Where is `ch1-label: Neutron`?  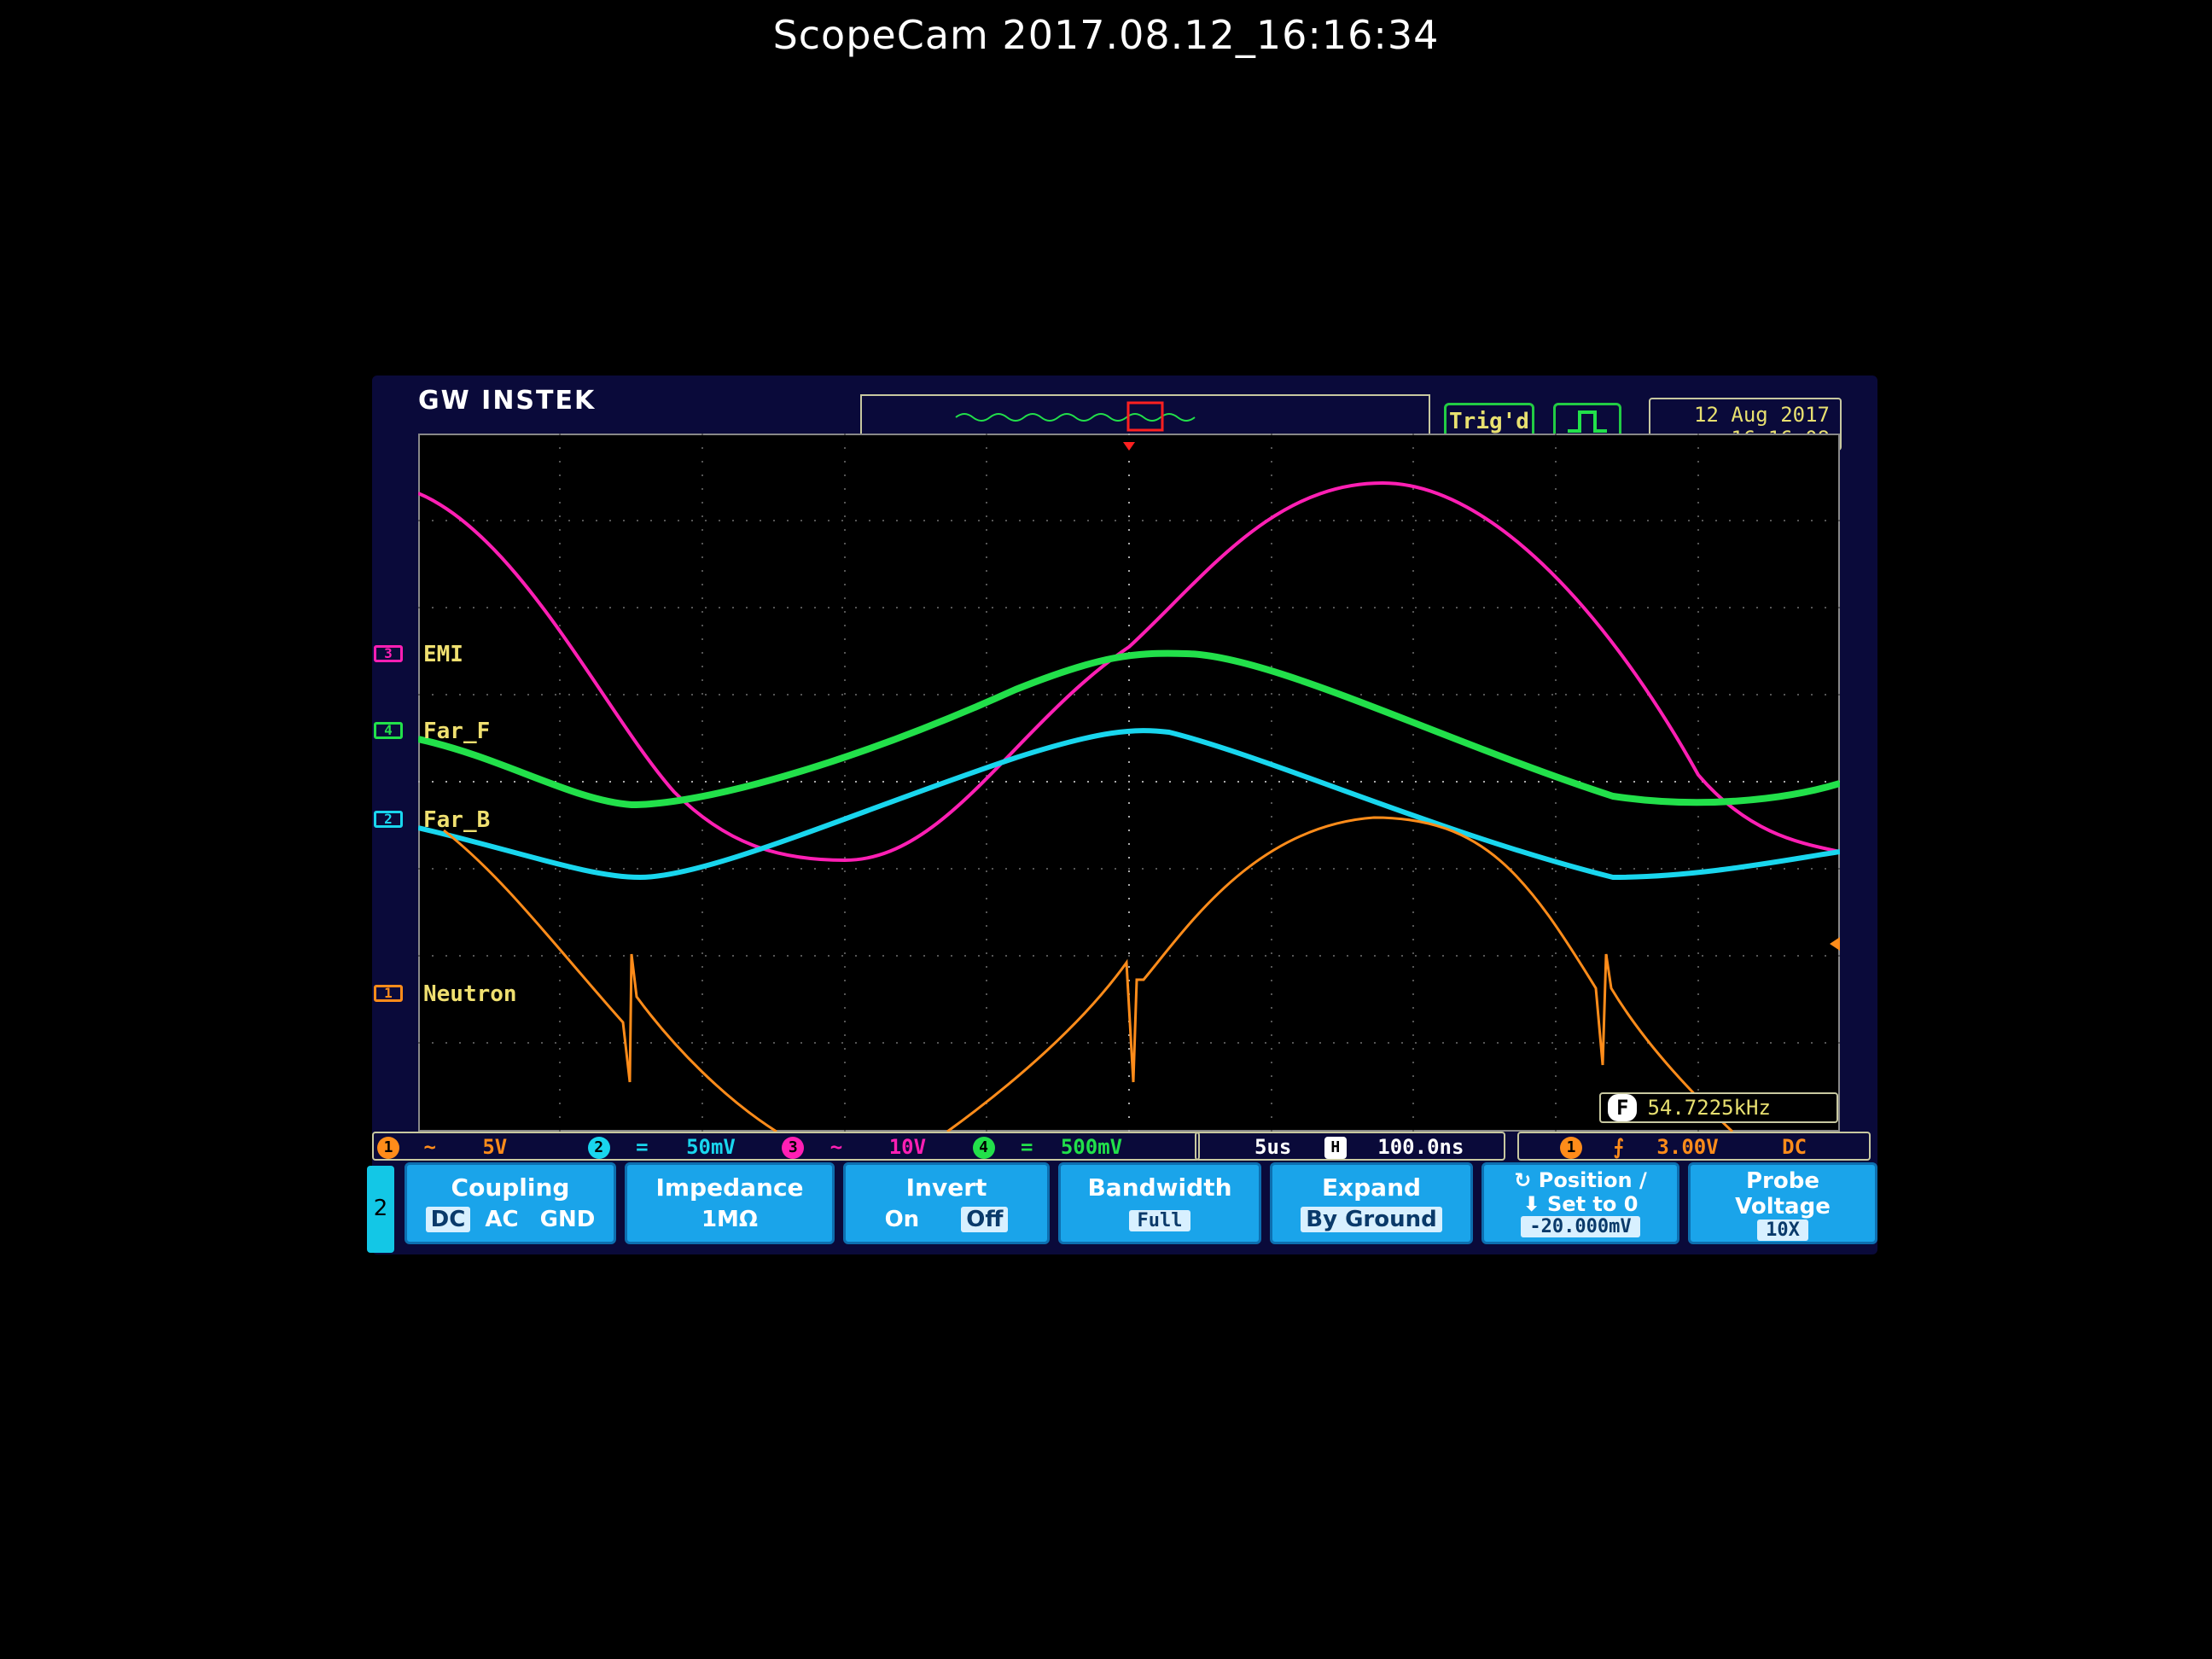 ch1-label: Neutron is located at coordinates (470, 994).